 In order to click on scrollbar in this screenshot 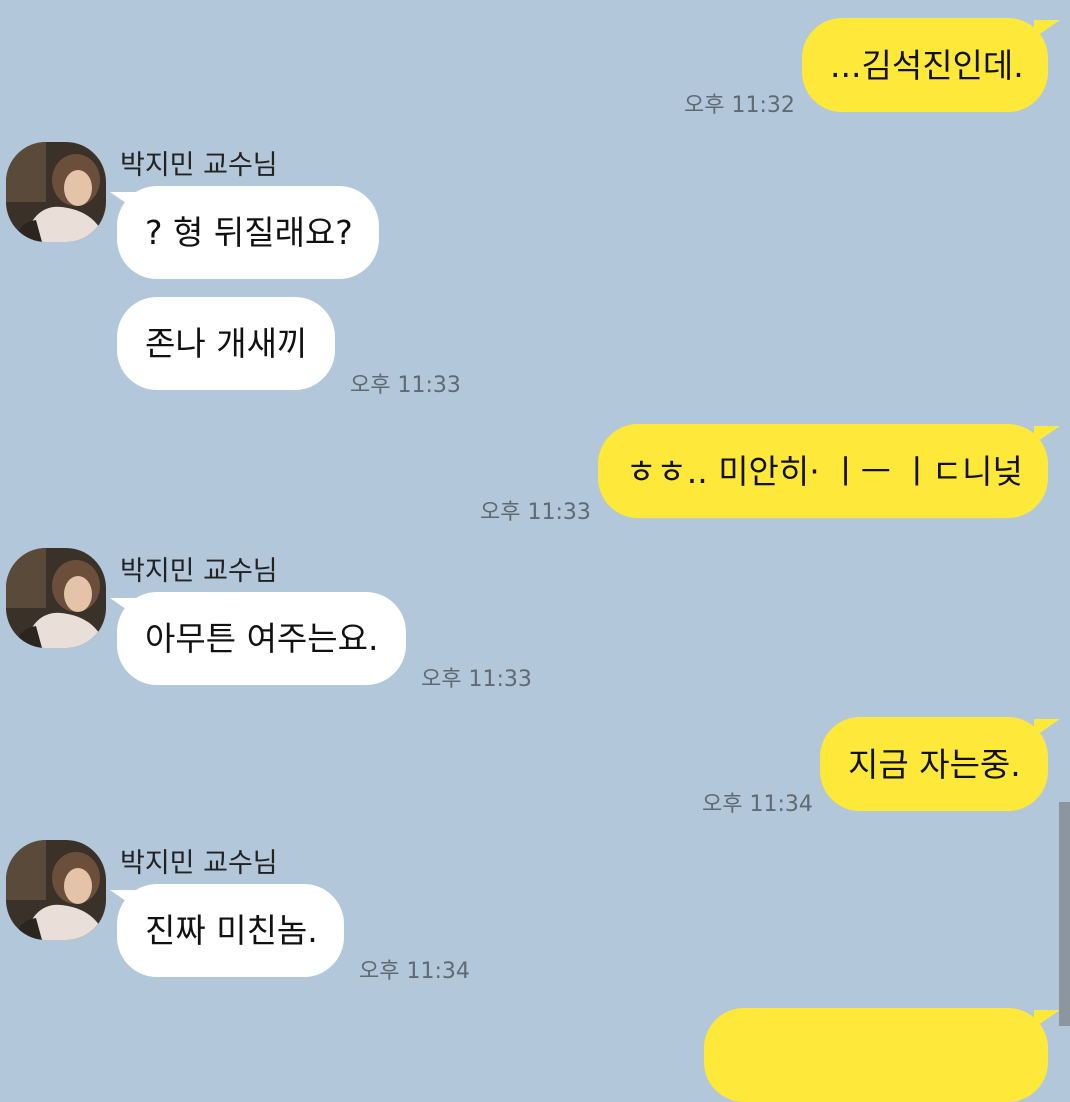, I will do `click(1064, 914)`.